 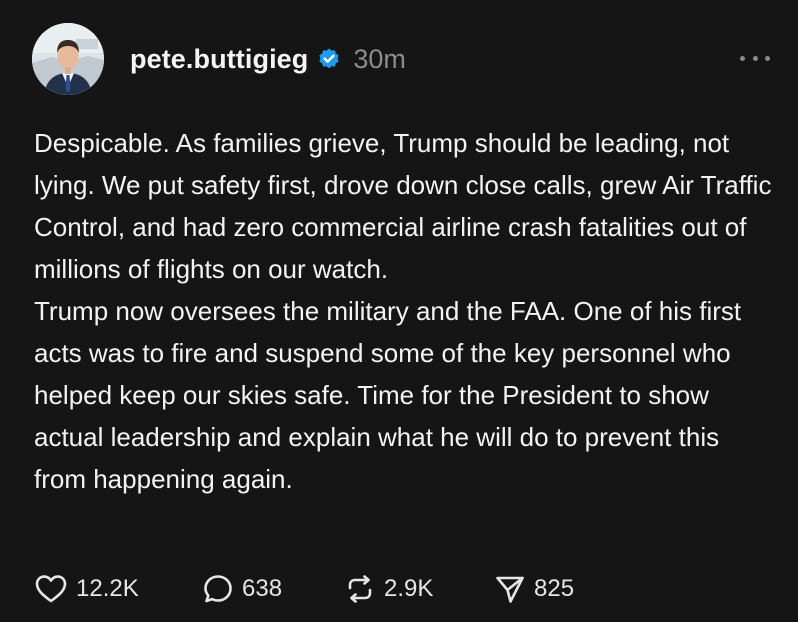 I want to click on avatar, so click(x=68, y=59).